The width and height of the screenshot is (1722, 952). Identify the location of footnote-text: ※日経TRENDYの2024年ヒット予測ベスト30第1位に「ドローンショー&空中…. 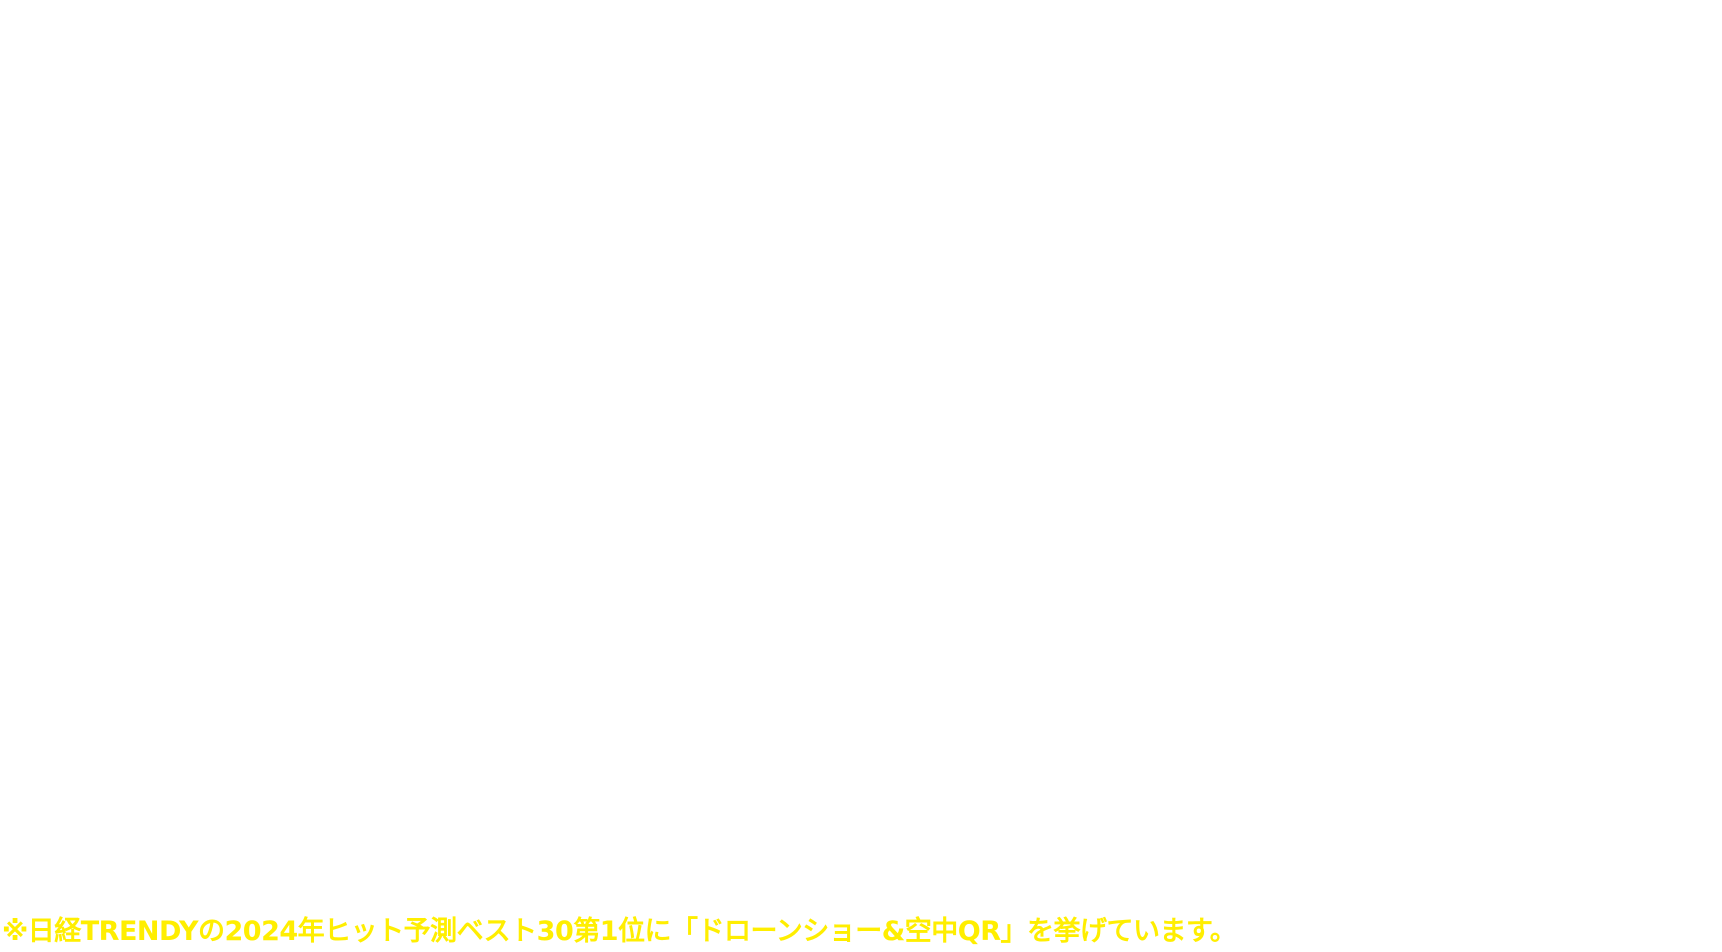
(619, 931).